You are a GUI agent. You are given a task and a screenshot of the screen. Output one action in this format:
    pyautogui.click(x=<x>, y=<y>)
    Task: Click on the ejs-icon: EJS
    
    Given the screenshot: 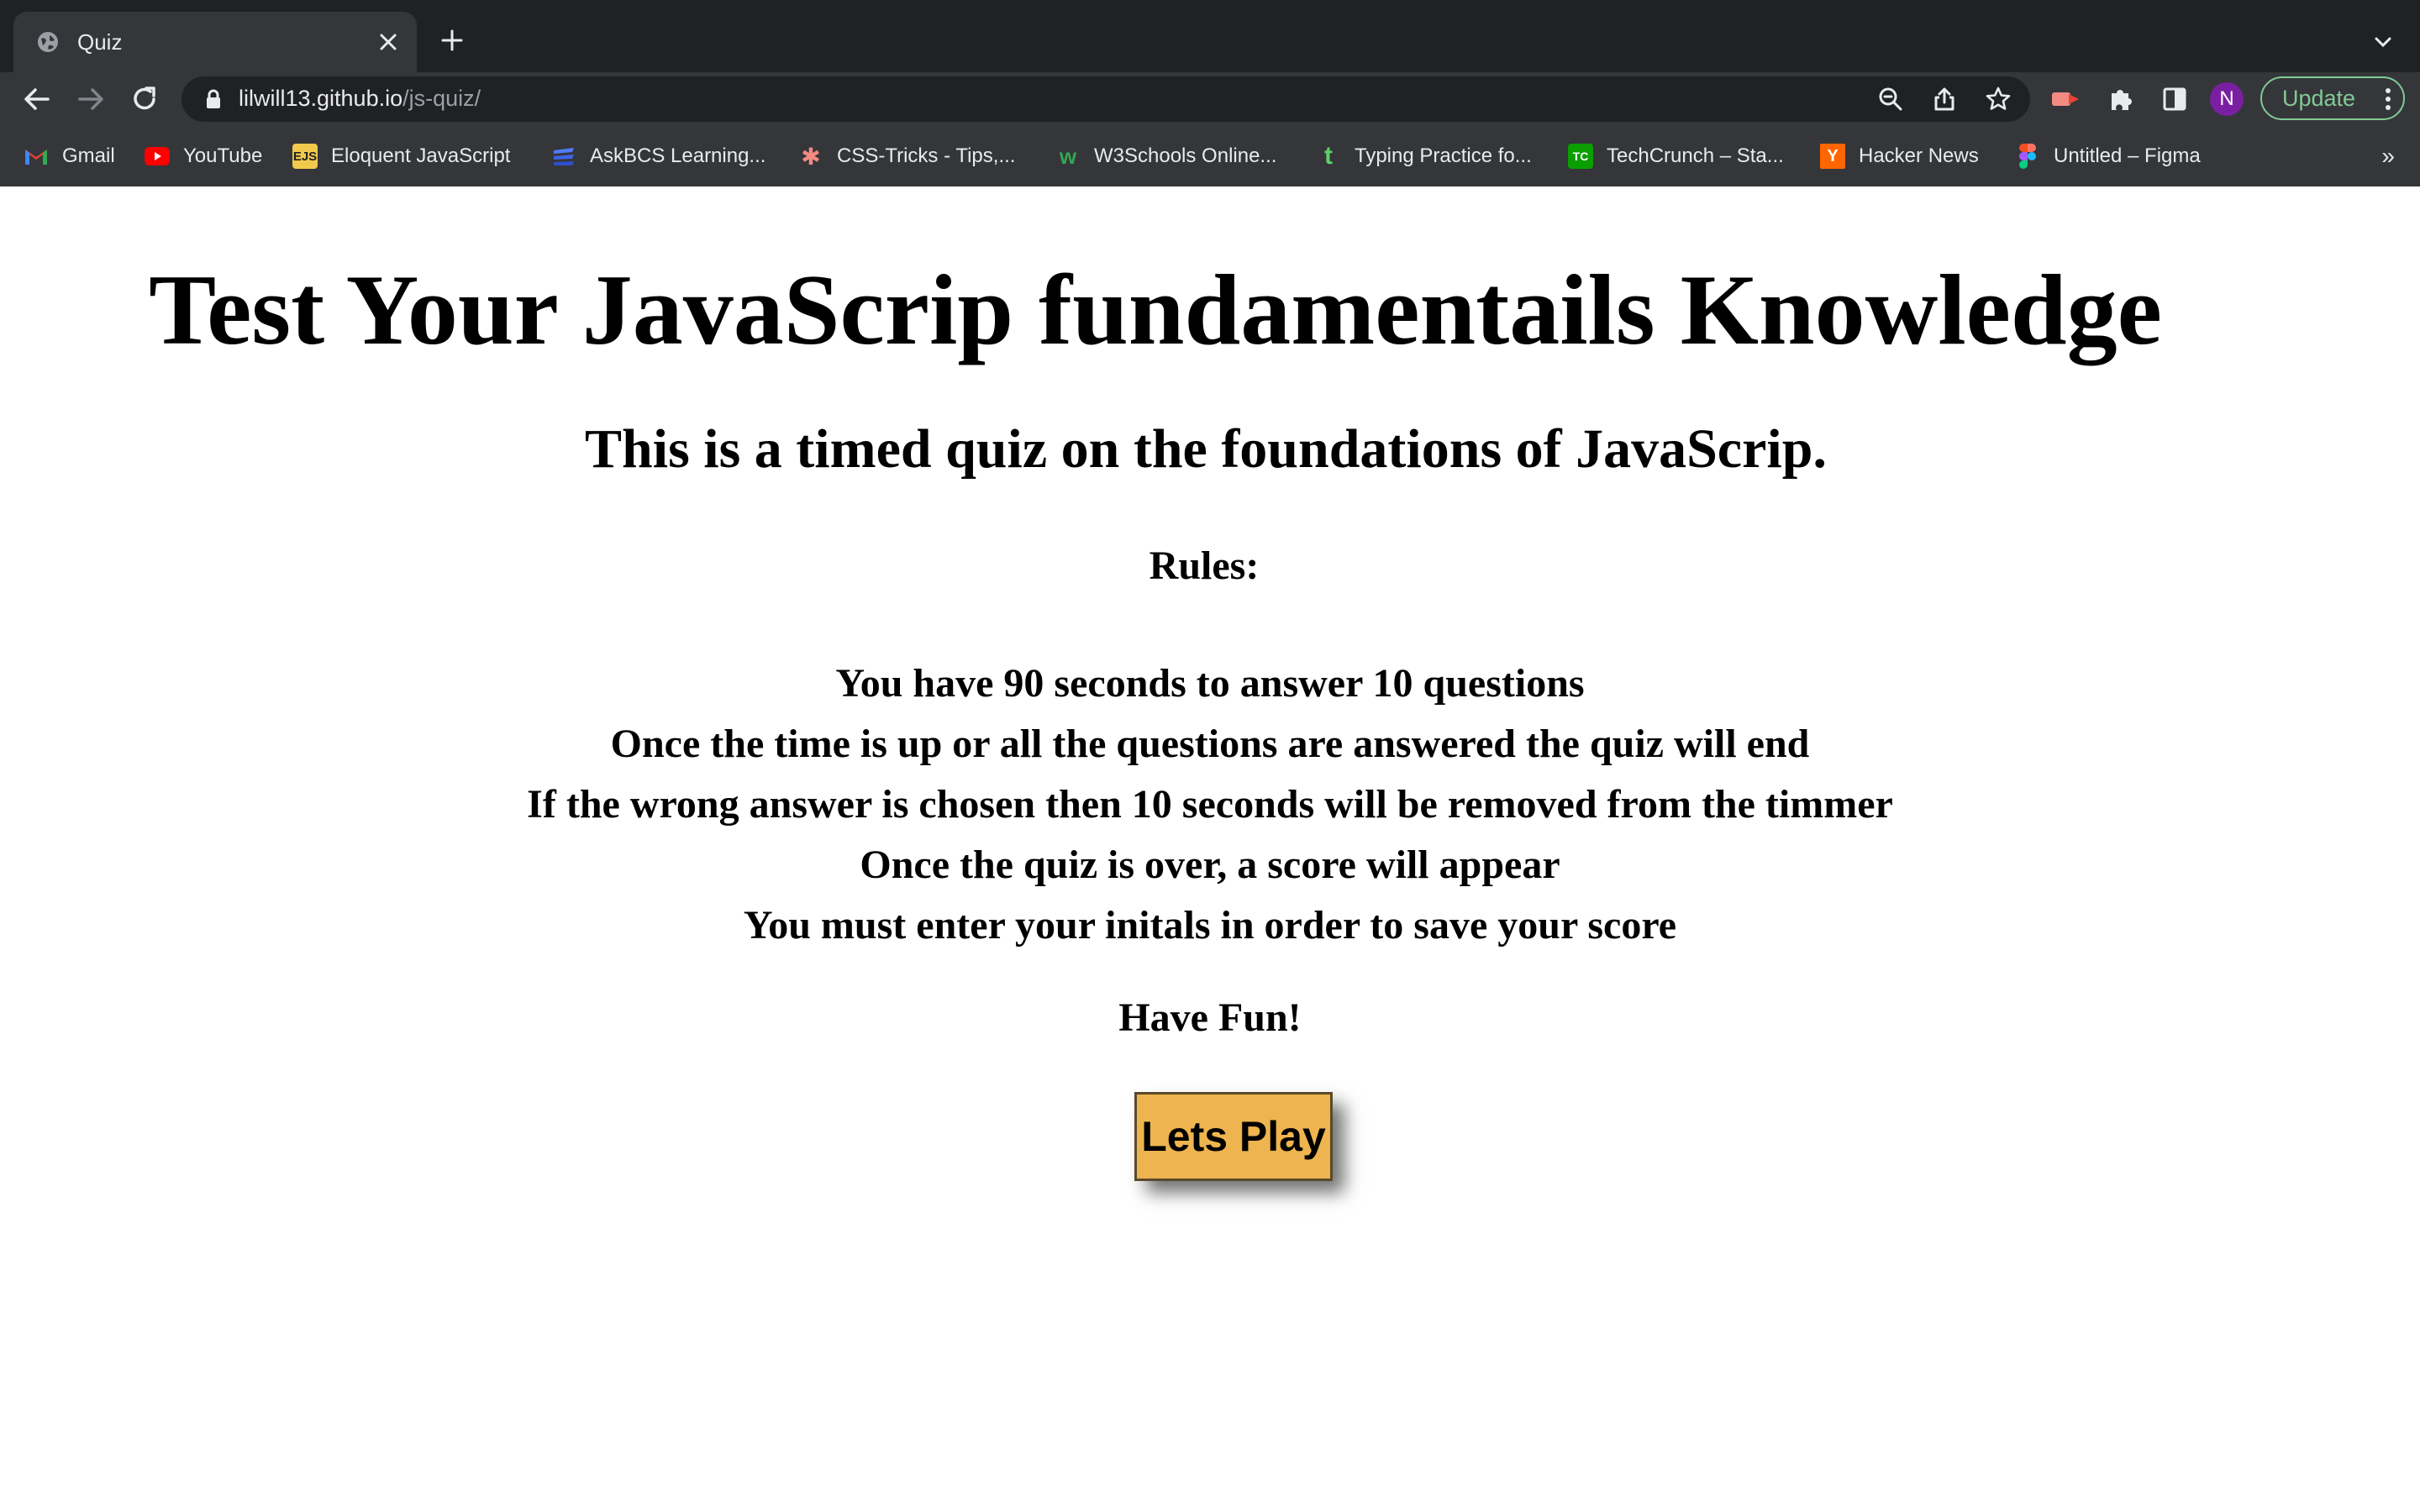 What is the action you would take?
    pyautogui.click(x=305, y=156)
    